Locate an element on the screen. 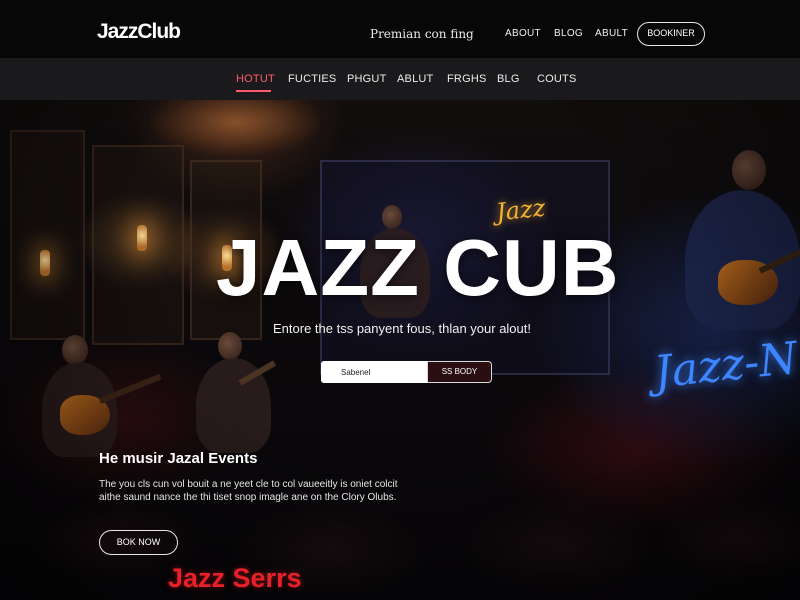 The height and width of the screenshot is (600, 800). hero-title: JAZZ CUB is located at coordinates (418, 267).